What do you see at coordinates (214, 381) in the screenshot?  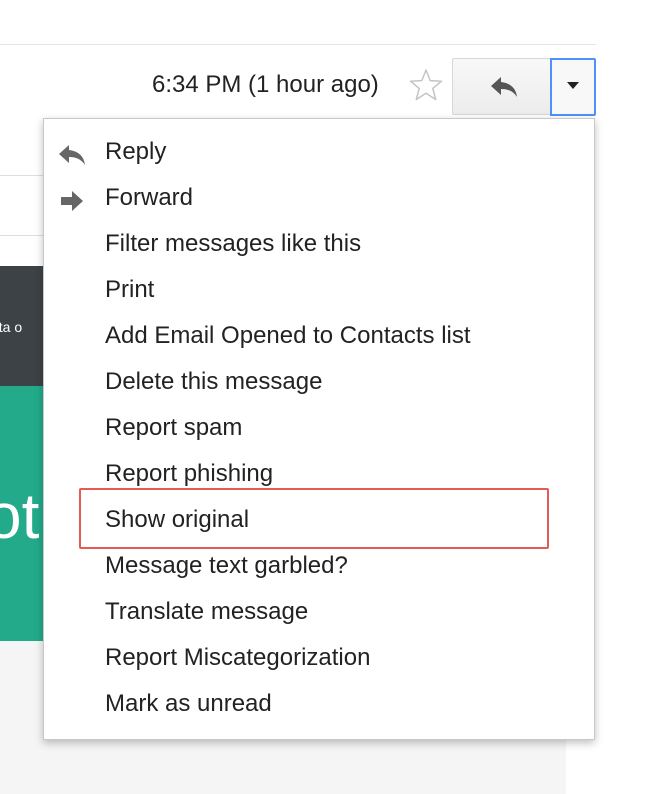 I see `menu-item-label: Delete this message` at bounding box center [214, 381].